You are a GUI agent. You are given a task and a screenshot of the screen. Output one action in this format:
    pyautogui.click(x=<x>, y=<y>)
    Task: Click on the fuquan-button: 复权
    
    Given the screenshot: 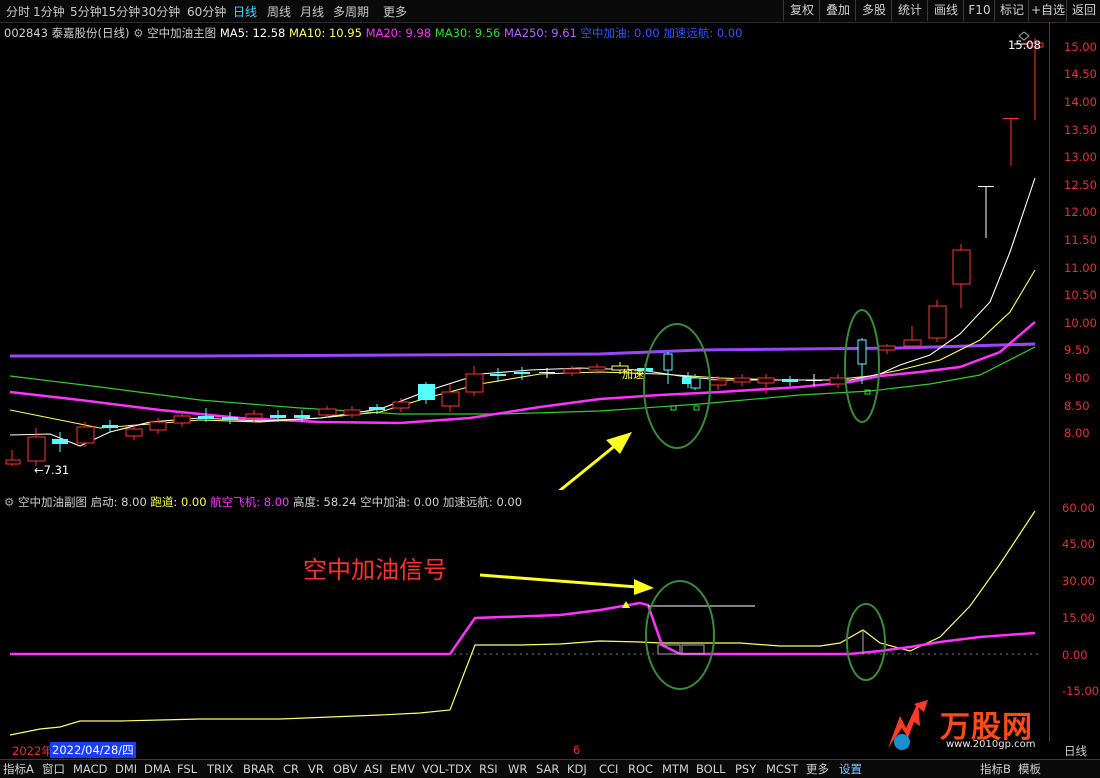 What is the action you would take?
    pyautogui.click(x=801, y=10)
    